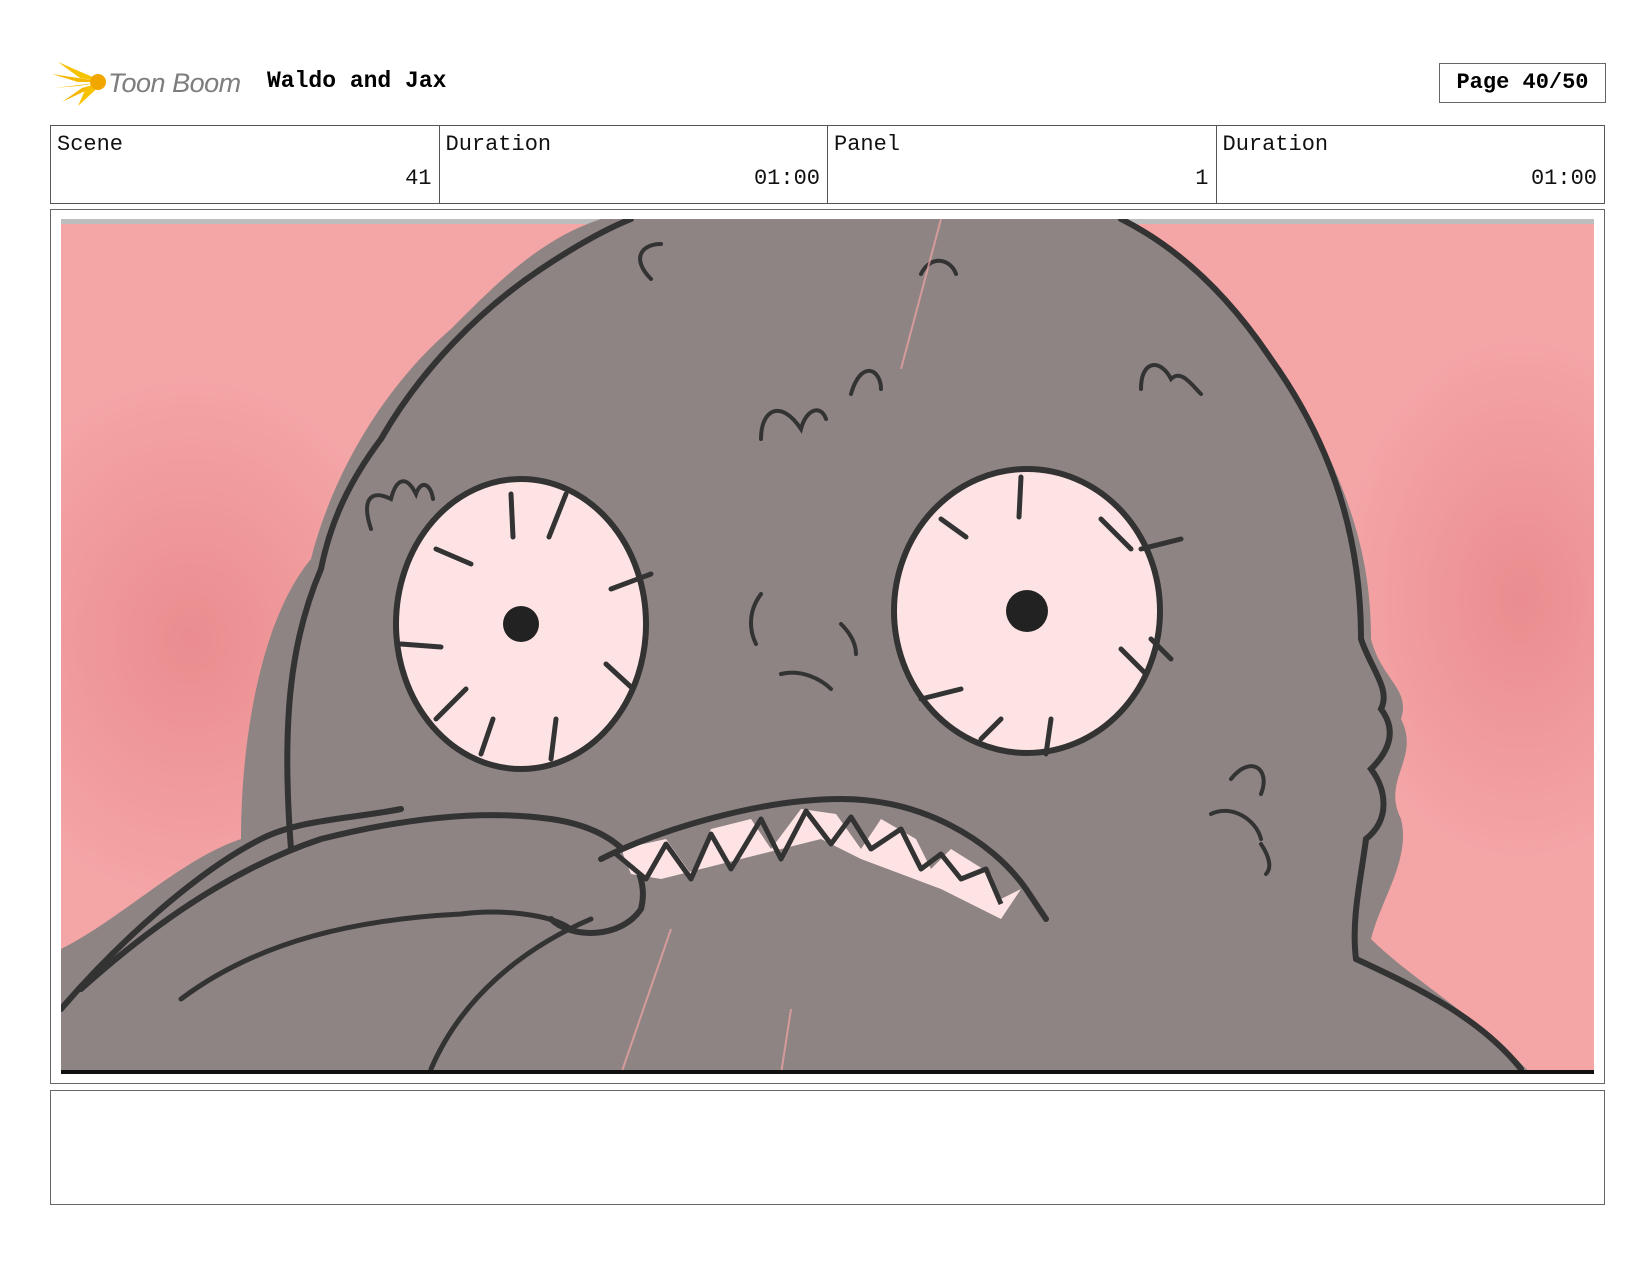 The width and height of the screenshot is (1650, 1275). What do you see at coordinates (498, 144) in the screenshot?
I see `scene-duration-label: Duration` at bounding box center [498, 144].